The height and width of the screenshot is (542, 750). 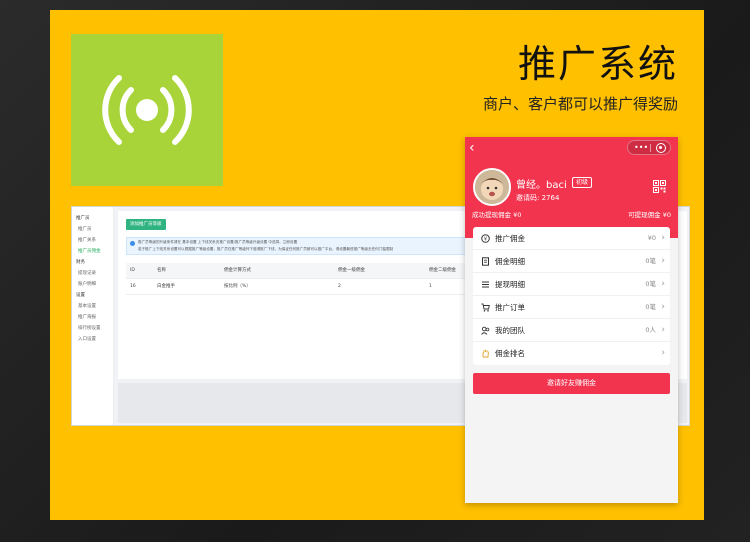 I want to click on menu-label: 佣金明细, so click(x=510, y=261).